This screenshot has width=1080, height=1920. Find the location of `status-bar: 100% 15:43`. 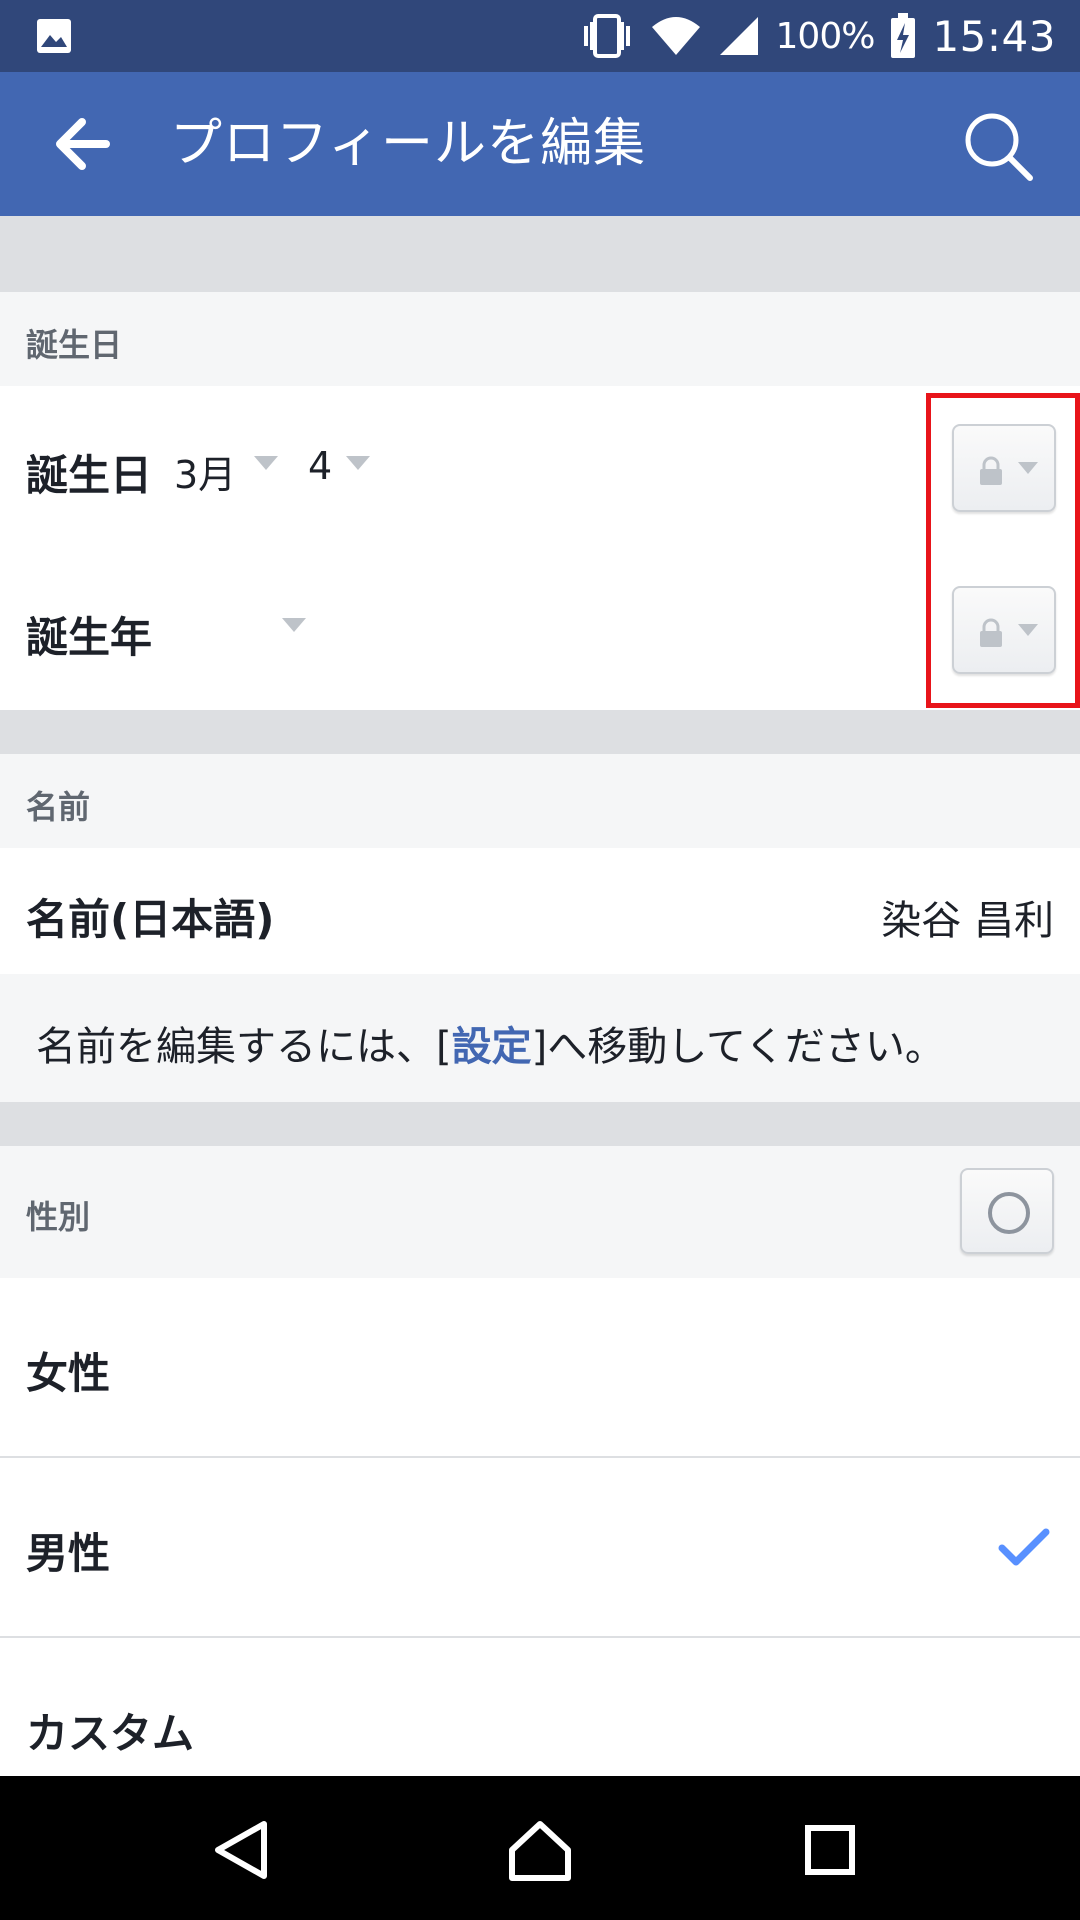

status-bar: 100% 15:43 is located at coordinates (540, 36).